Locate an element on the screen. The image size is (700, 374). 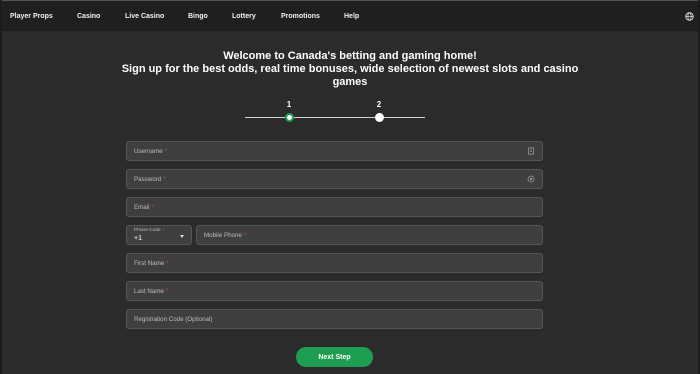
password-label: Password is located at coordinates (148, 179).